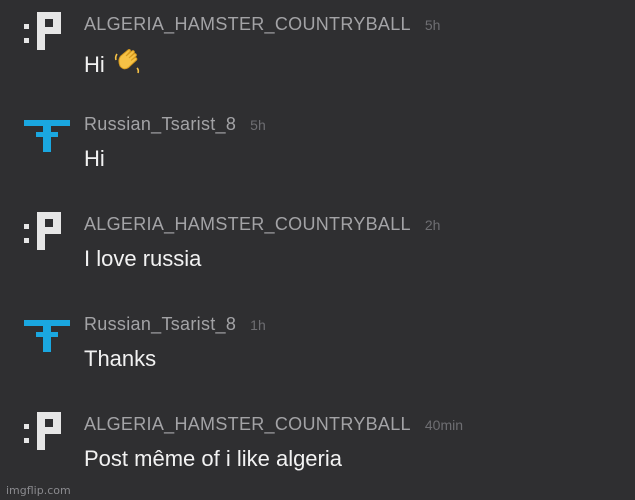  Describe the element at coordinates (432, 225) in the screenshot. I see `timestamp: 2h` at that location.